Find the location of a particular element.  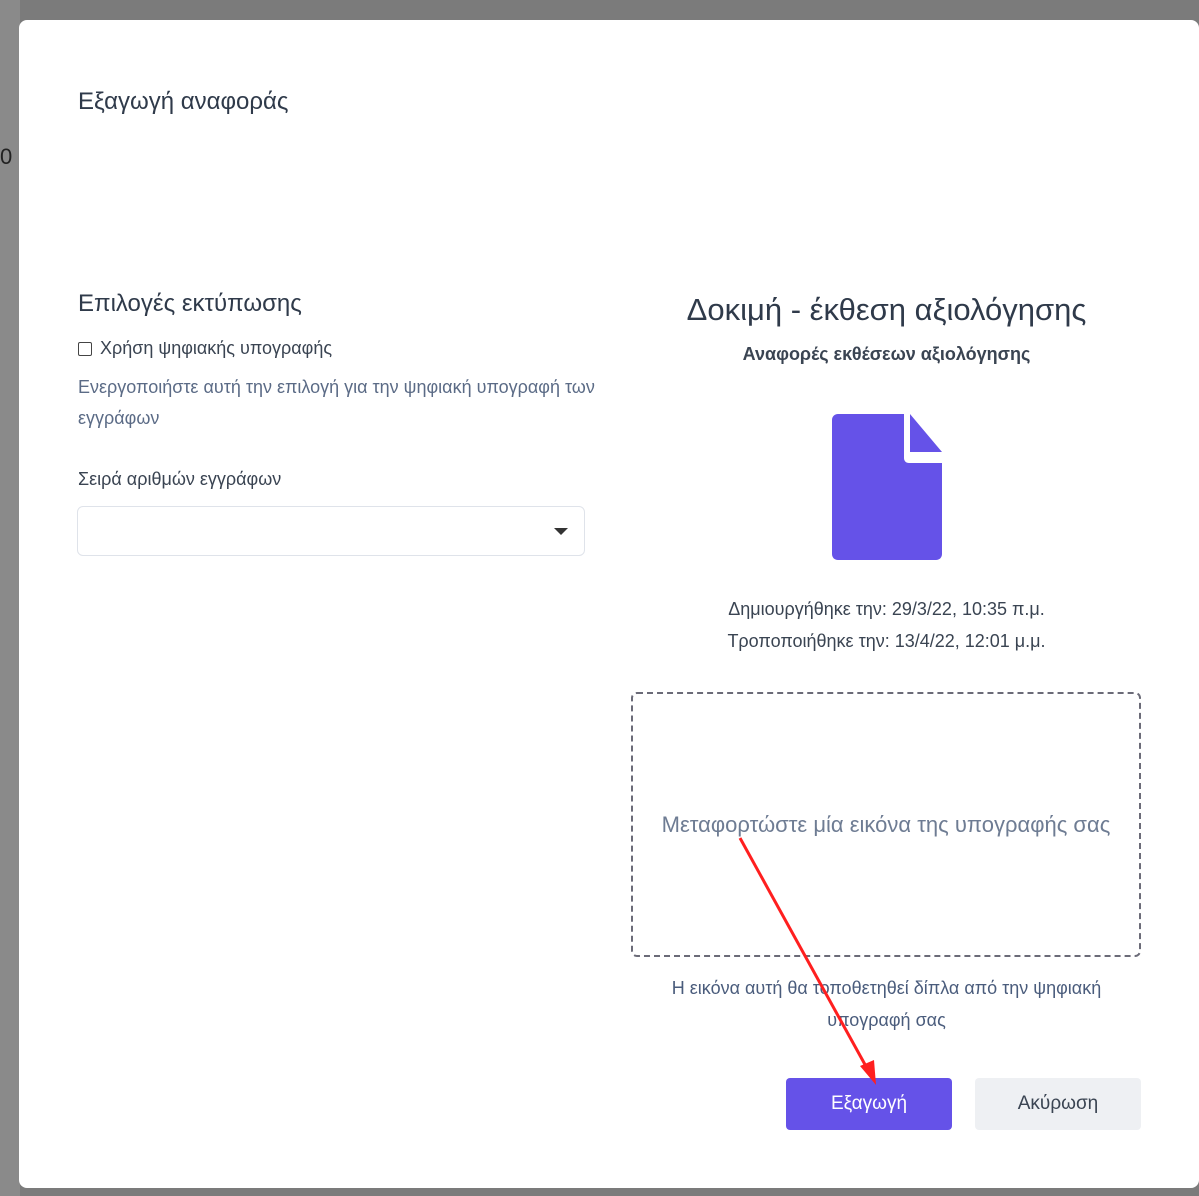

digital-signature-label: Χρήση ψηφιακής υπογραφής is located at coordinates (216, 348).